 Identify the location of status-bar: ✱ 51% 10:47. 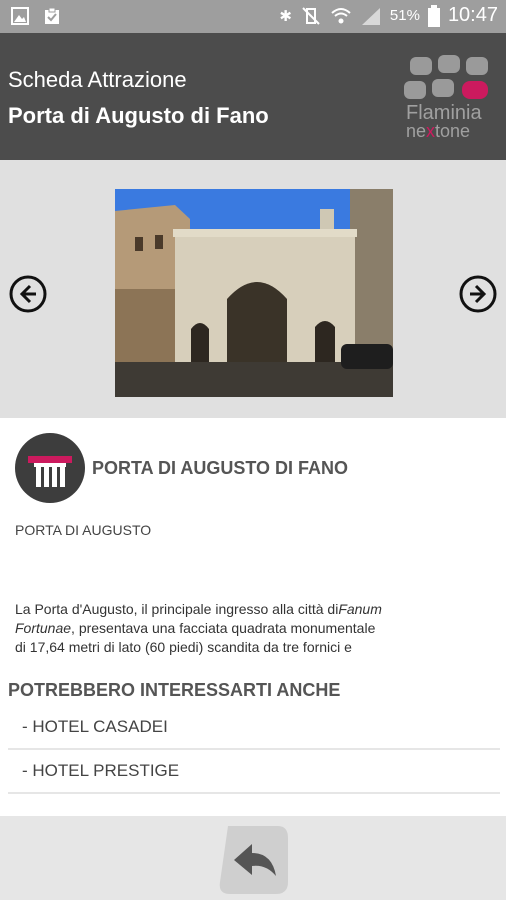
(253, 16).